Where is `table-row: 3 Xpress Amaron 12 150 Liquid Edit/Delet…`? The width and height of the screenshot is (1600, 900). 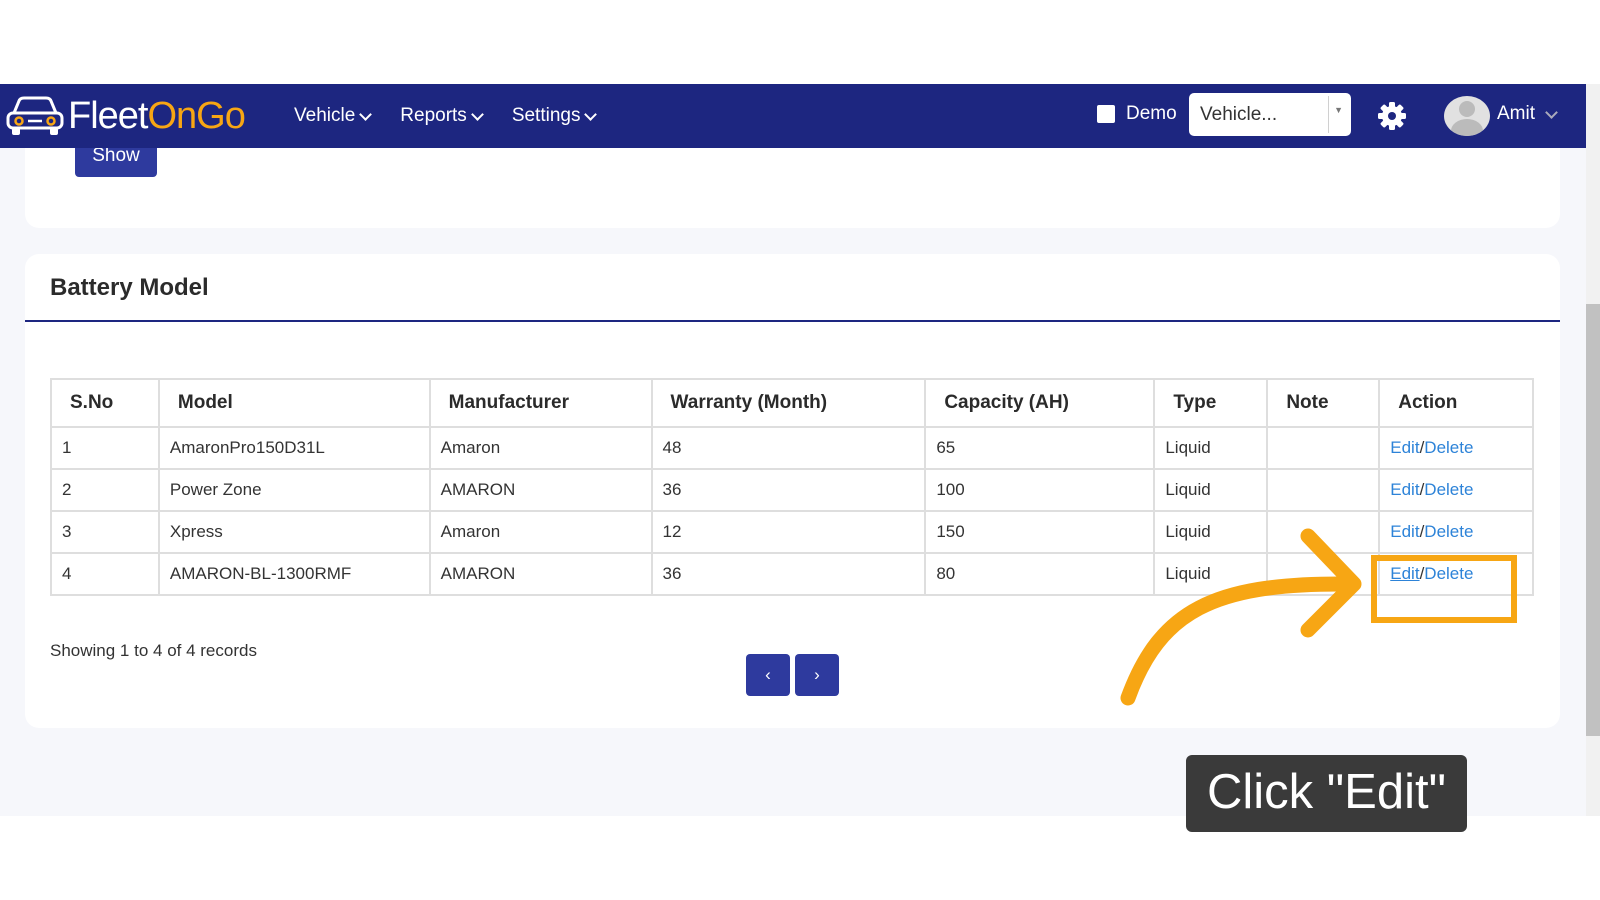 table-row: 3 Xpress Amaron 12 150 Liquid Edit/Delet… is located at coordinates (792, 532).